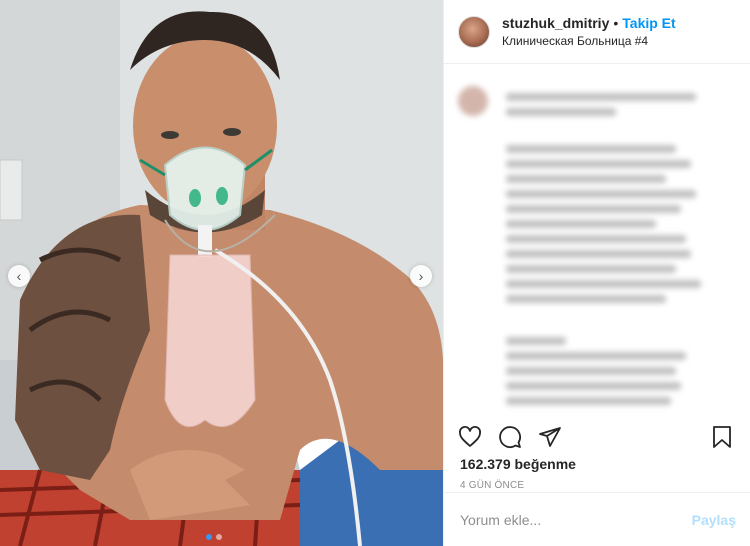 The image size is (750, 546). I want to click on location-link: Клиническая Больница #4, so click(589, 41).